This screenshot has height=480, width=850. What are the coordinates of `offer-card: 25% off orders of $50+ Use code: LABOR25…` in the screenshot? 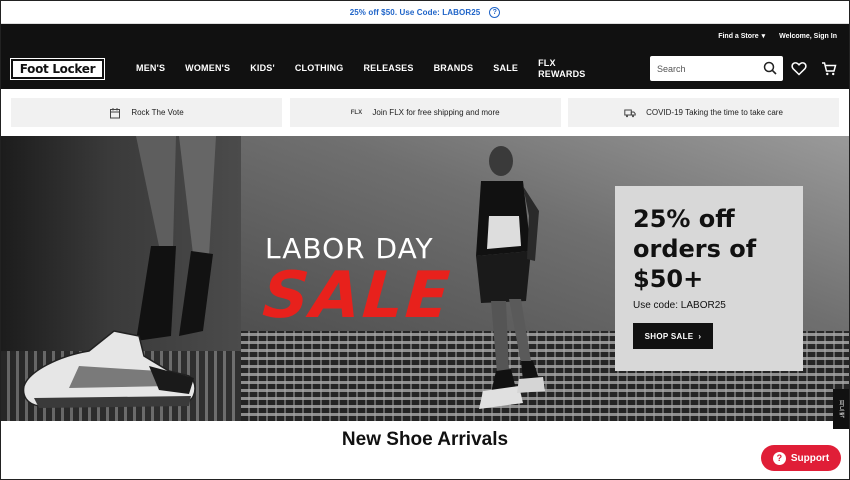 It's located at (709, 278).